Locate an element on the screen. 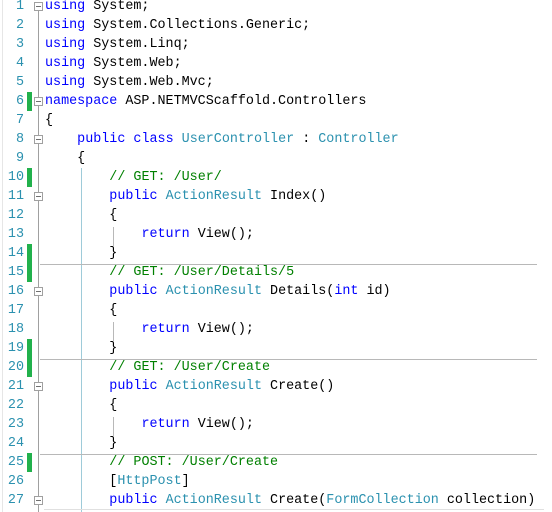 This screenshot has height=512, width=552. code-line: 25 // POST: /User/Create is located at coordinates (276, 462).